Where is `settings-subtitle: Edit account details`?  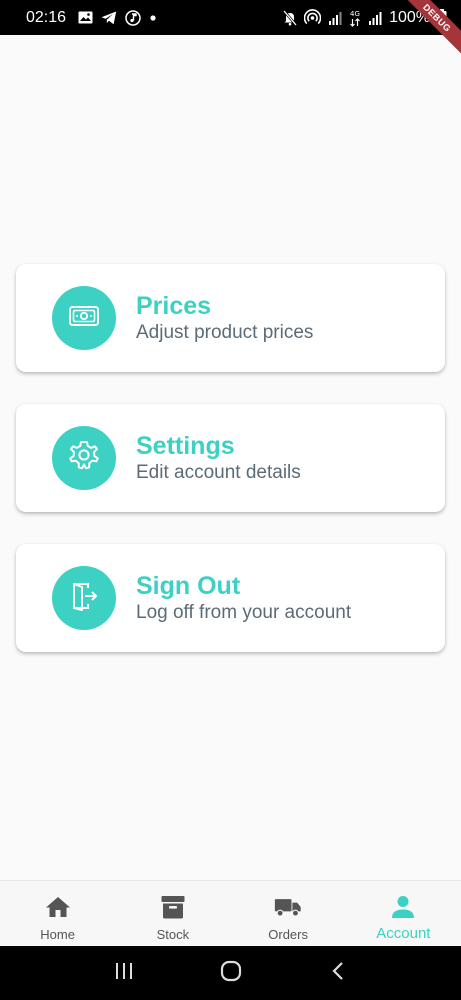
settings-subtitle: Edit account details is located at coordinates (218, 472).